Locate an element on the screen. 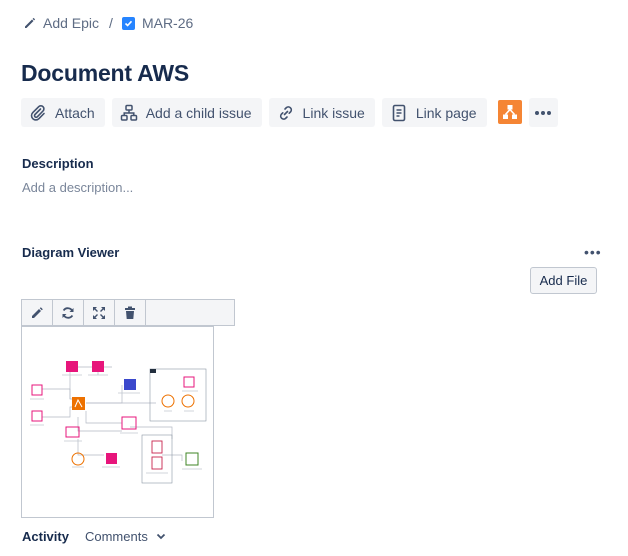  delete-diagram-button is located at coordinates (130, 312).